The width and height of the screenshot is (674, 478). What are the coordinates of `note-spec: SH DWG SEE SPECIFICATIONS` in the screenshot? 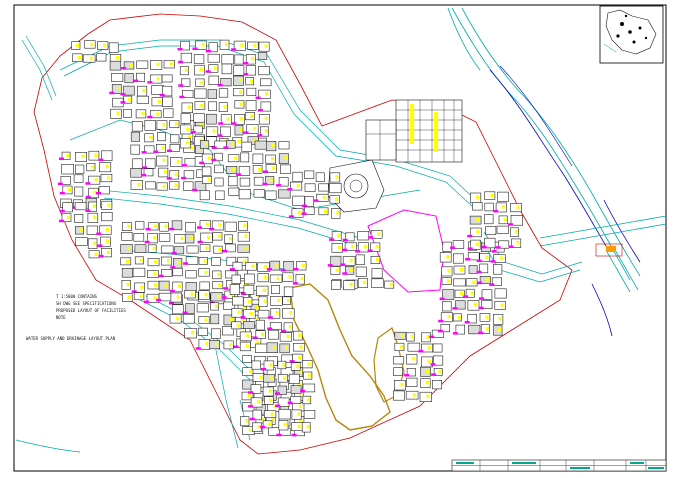 It's located at (86, 303).